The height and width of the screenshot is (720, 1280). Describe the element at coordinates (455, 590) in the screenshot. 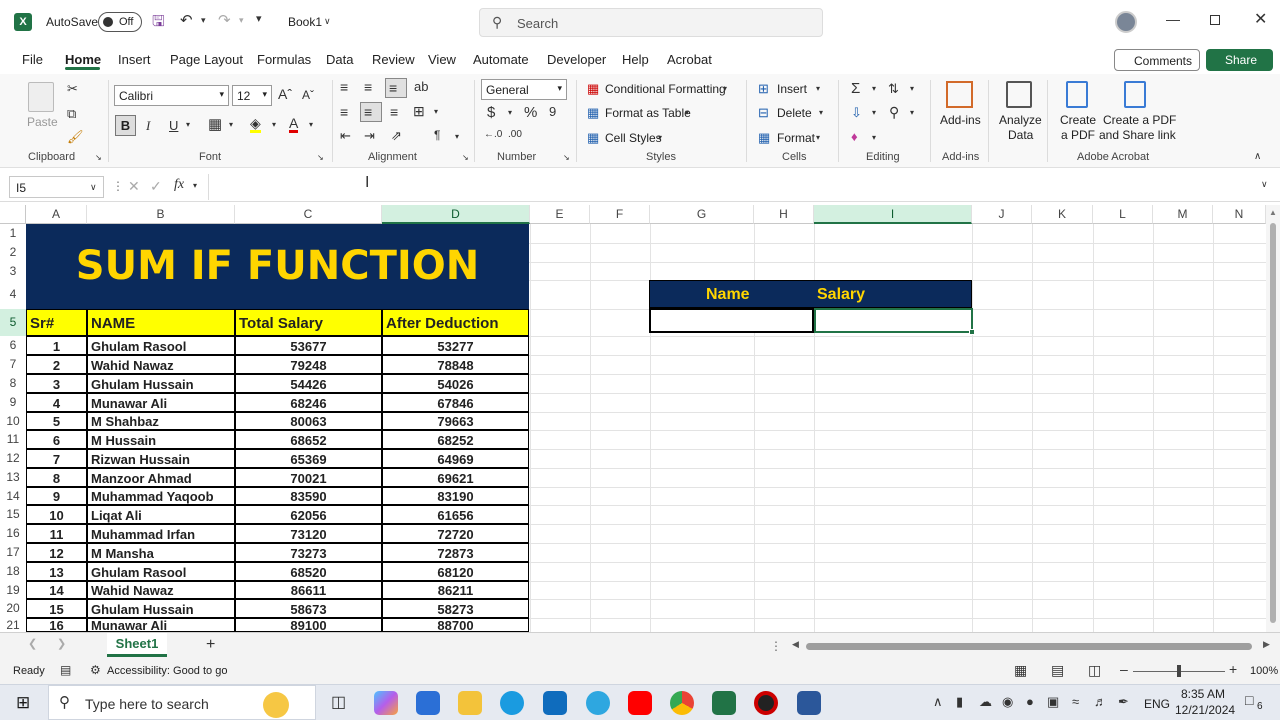

I see `table-cell: 86211` at that location.